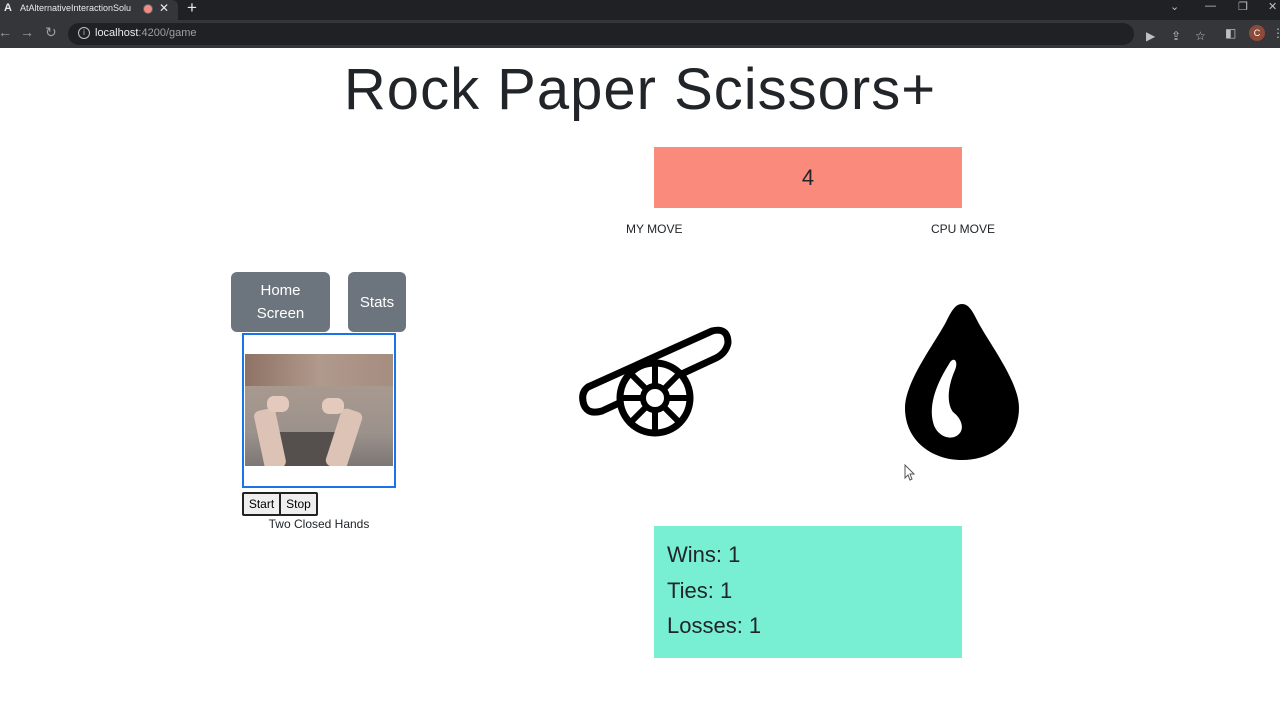 The width and height of the screenshot is (1280, 720). What do you see at coordinates (280, 290) in the screenshot?
I see `home-screen-label-line1: Home` at bounding box center [280, 290].